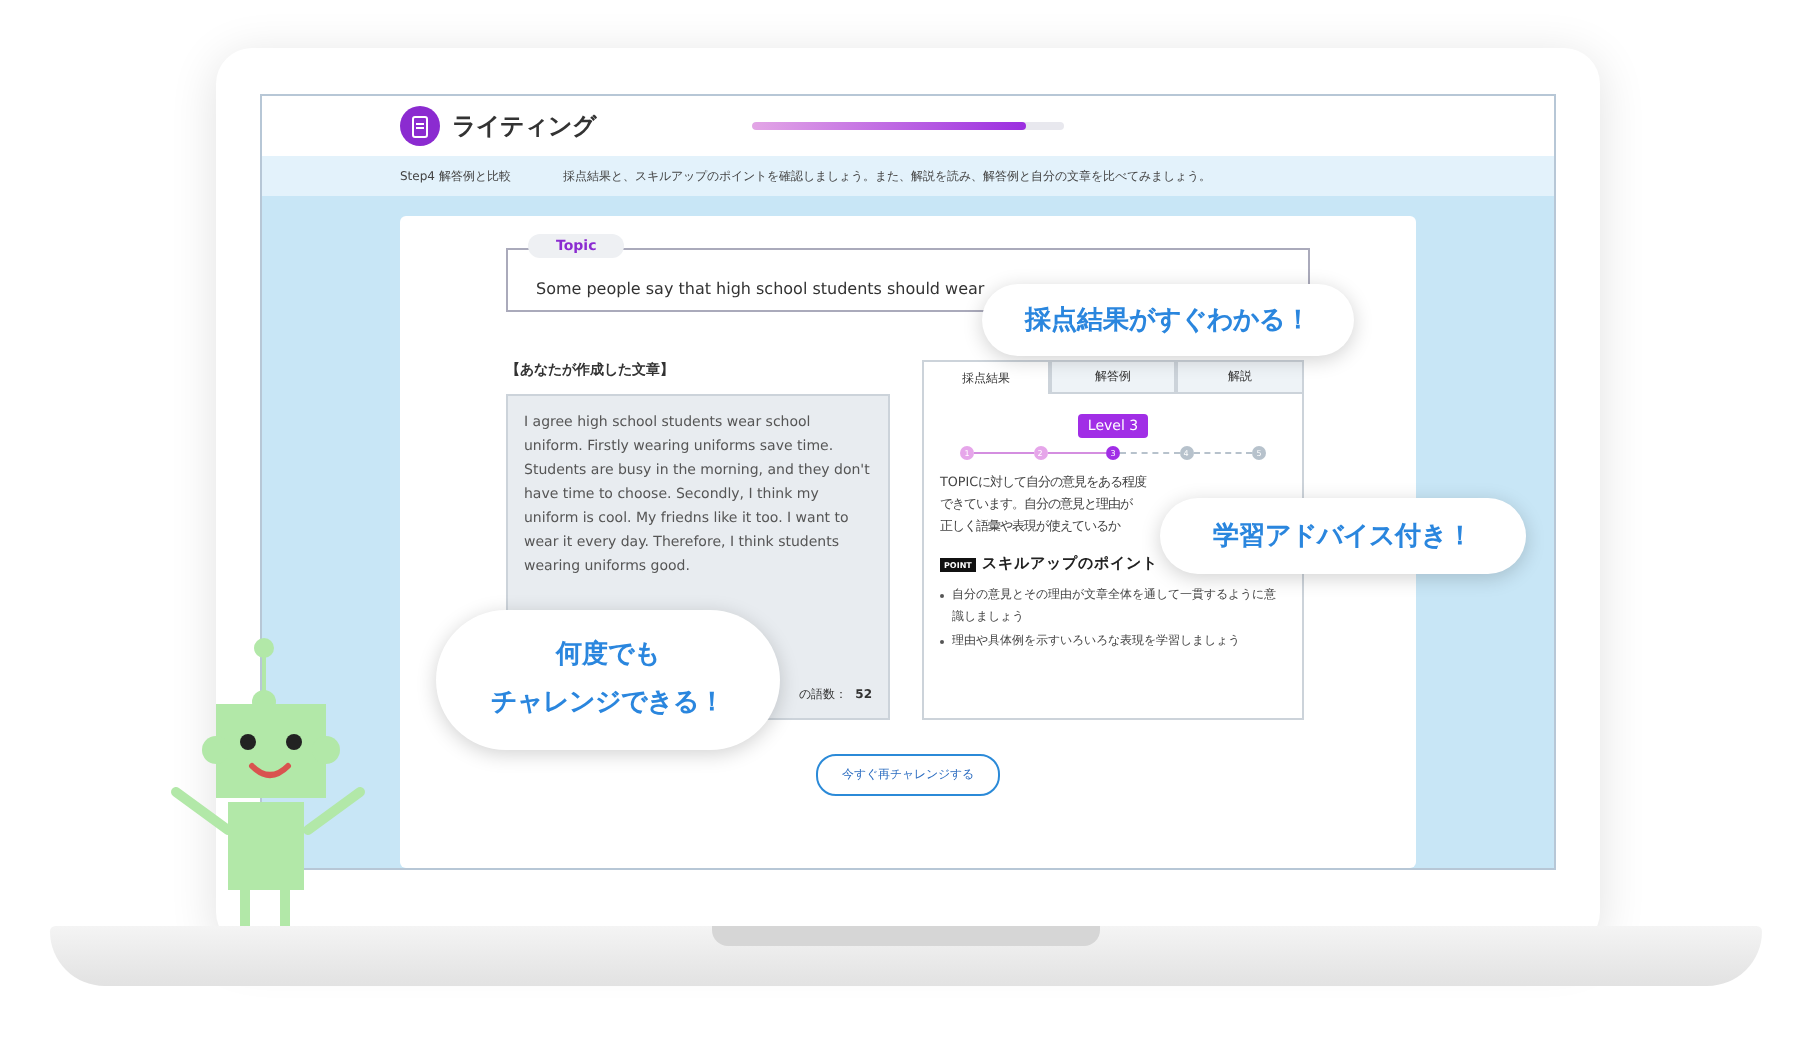 Image resolution: width=1818 pixels, height=1060 pixels. Describe the element at coordinates (525, 126) in the screenshot. I see `app-title: ライティング` at that location.